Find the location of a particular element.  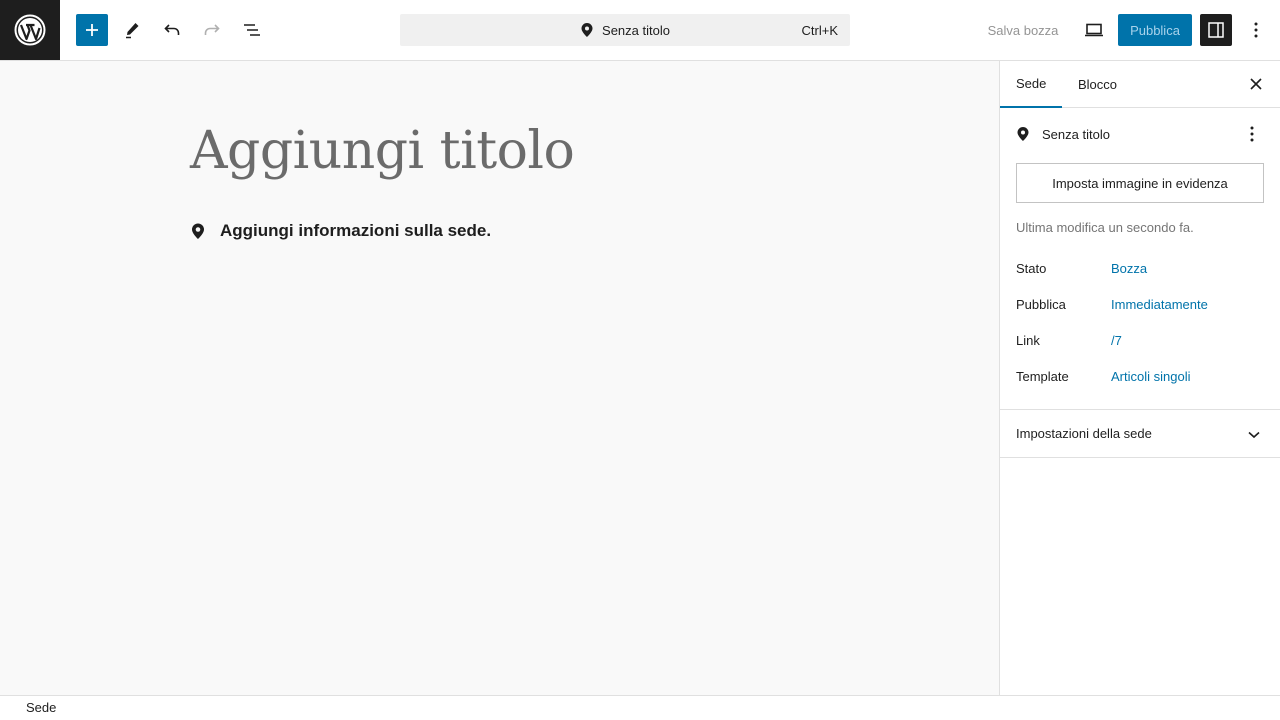

tools-button is located at coordinates (132, 30).